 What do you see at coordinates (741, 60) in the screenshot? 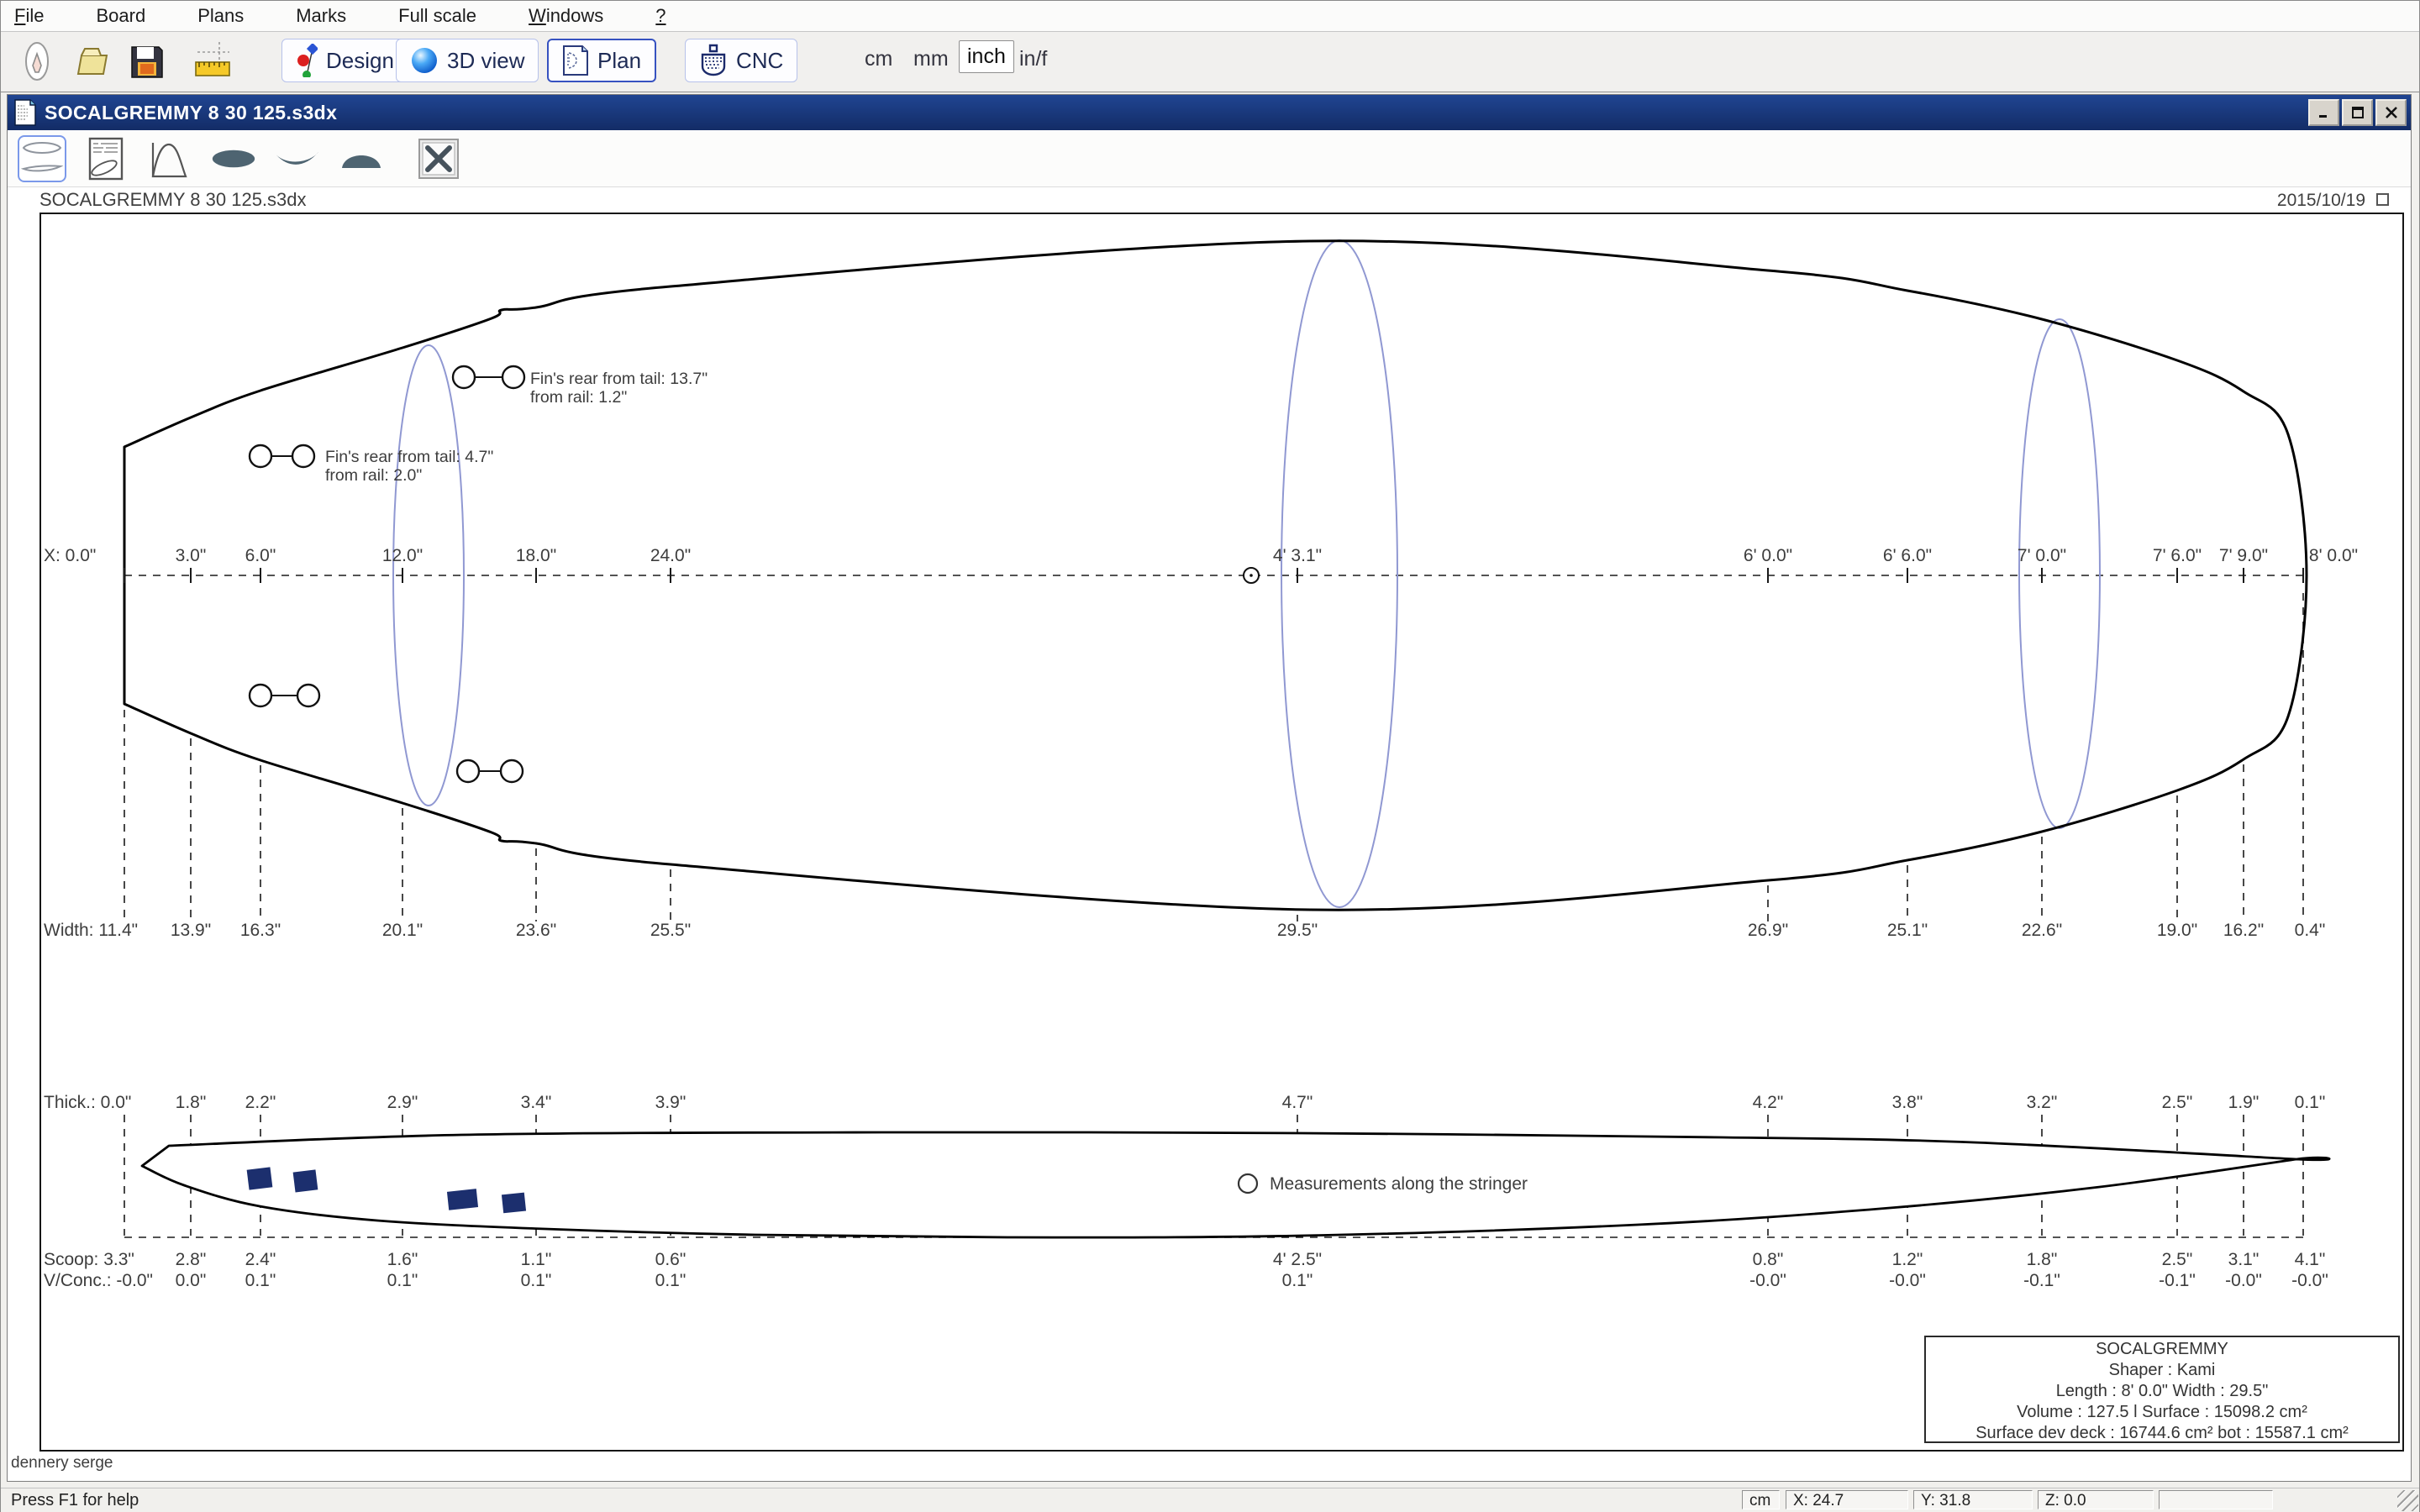
I see `cnc-button: CNC` at bounding box center [741, 60].